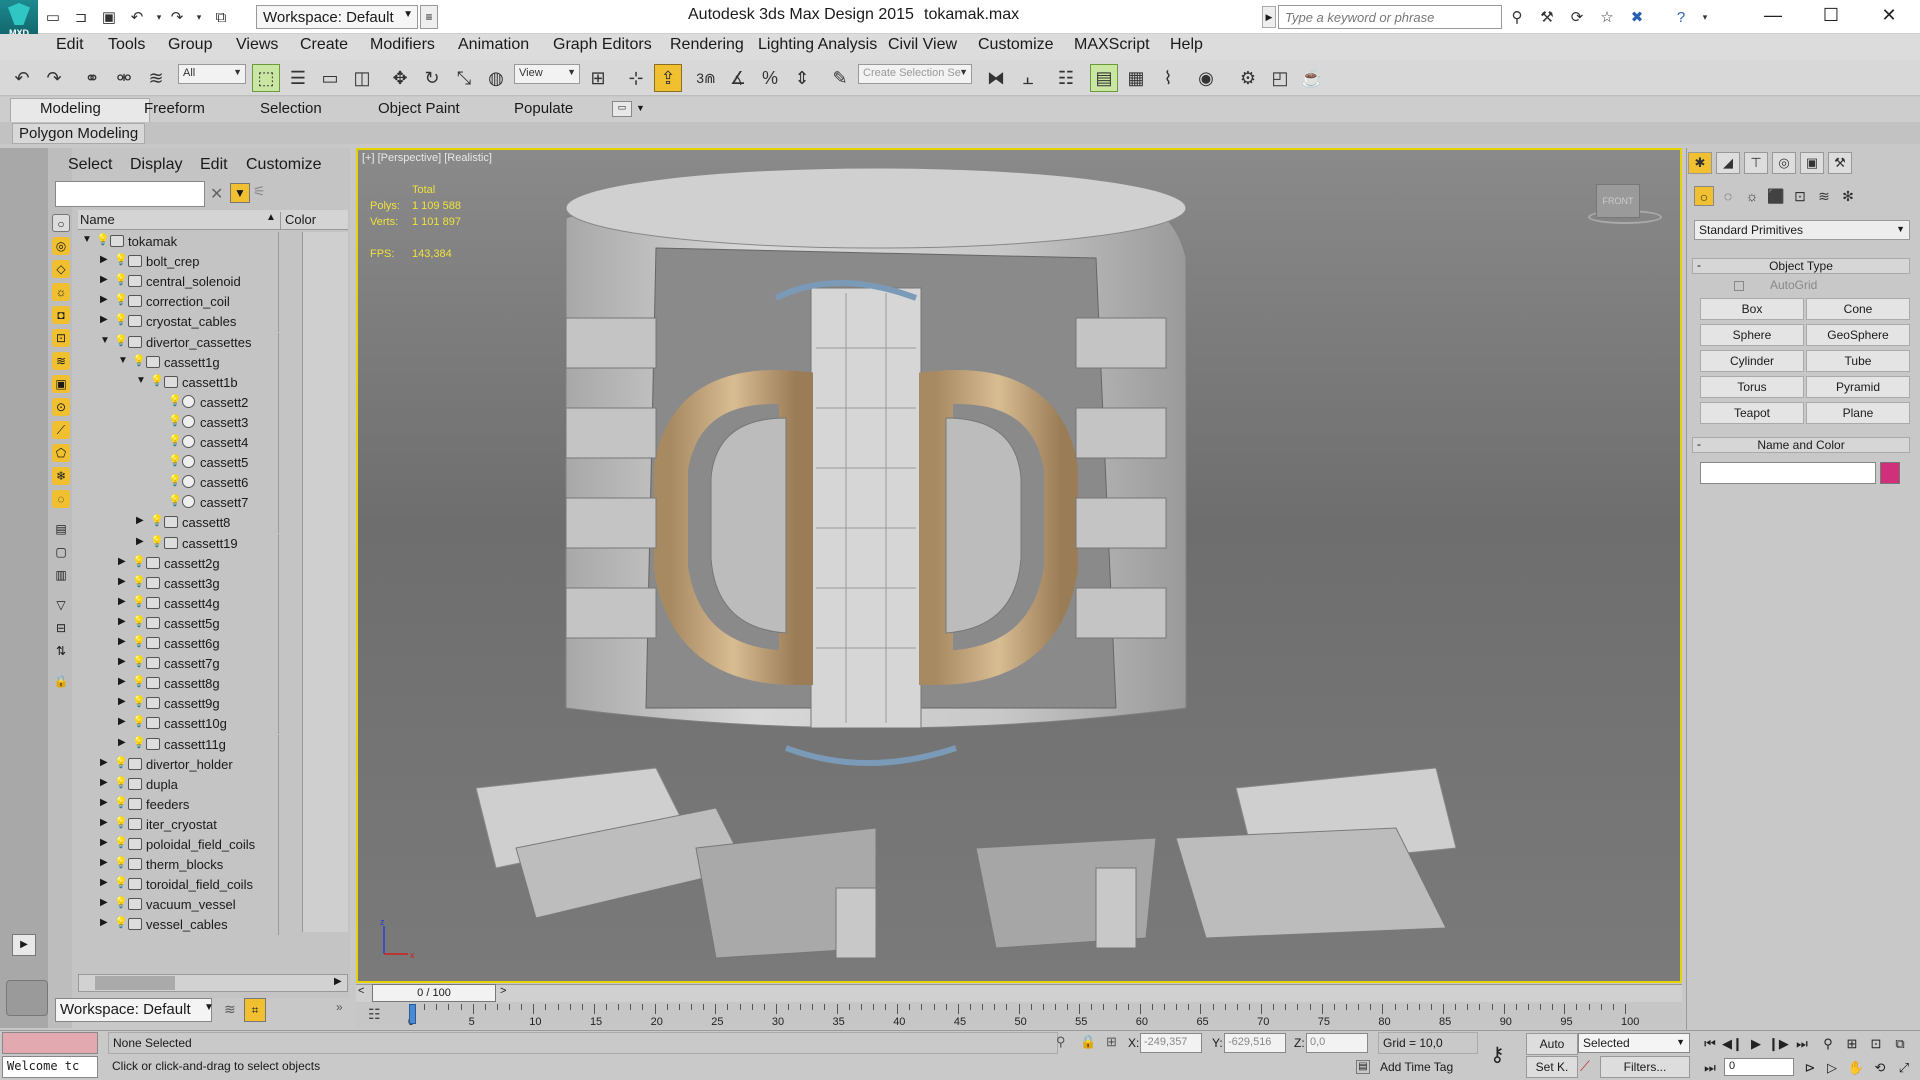 Image resolution: width=1920 pixels, height=1080 pixels. Describe the element at coordinates (1752, 309) in the screenshot. I see `box-button: Box` at that location.